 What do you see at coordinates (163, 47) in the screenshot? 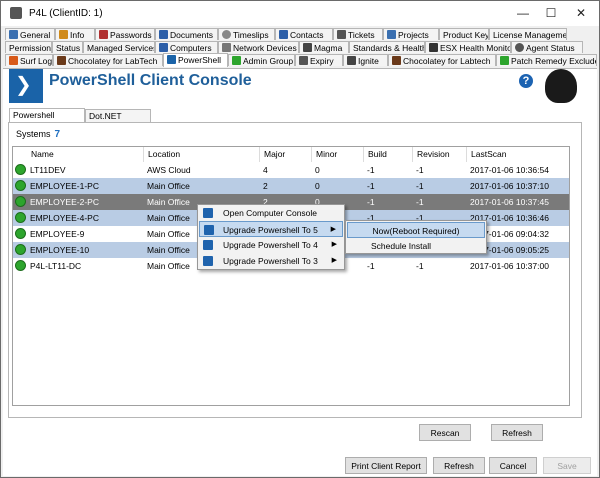
I see `computer-icon` at bounding box center [163, 47].